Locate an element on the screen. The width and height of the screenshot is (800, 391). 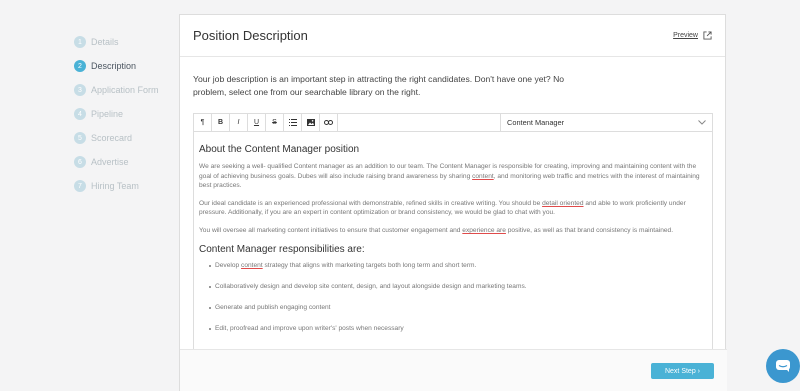
step-pipeline: 4 Pipeline is located at coordinates (116, 114).